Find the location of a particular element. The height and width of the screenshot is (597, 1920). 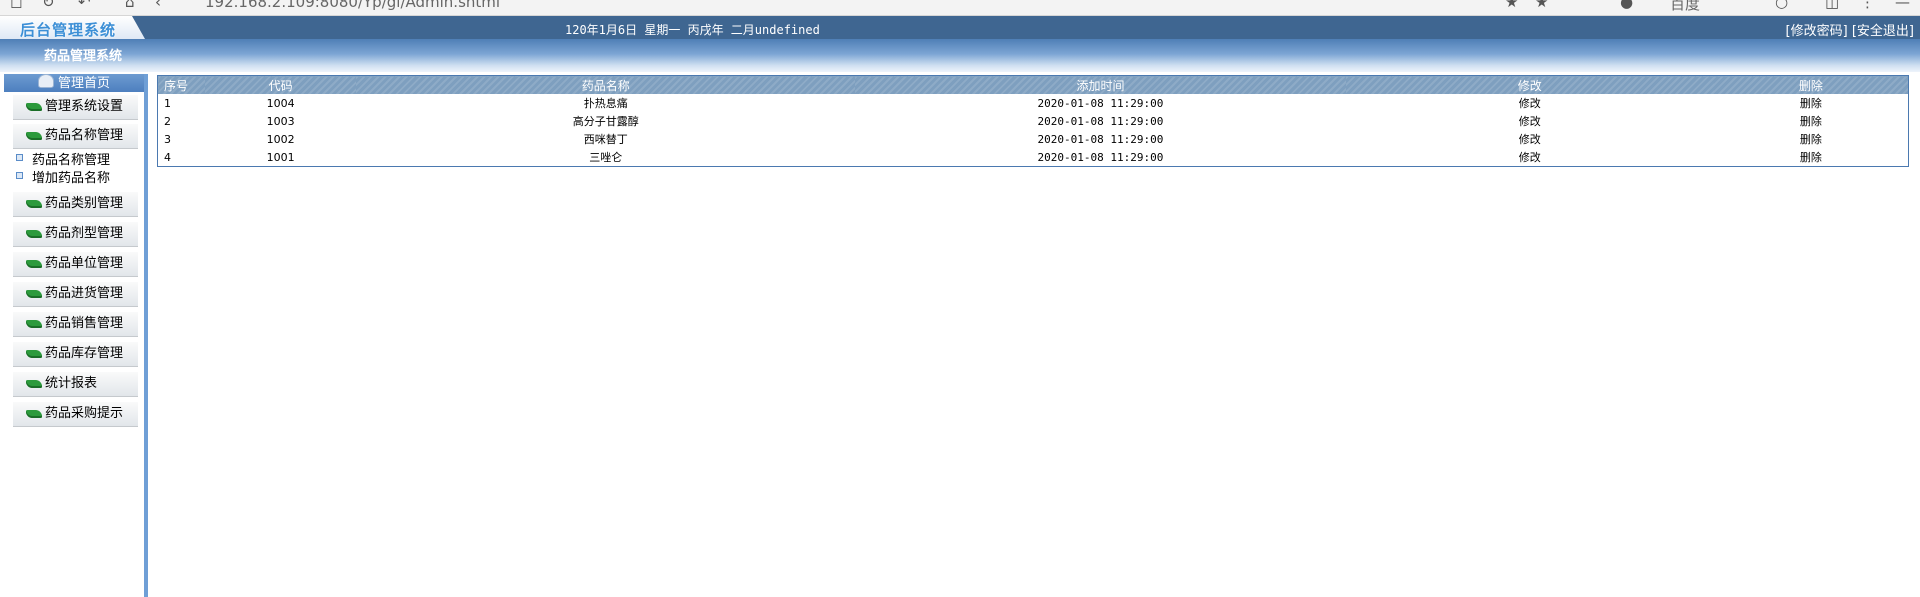

sidebar-item-sales: 药品销售管理 is located at coordinates (75, 324).